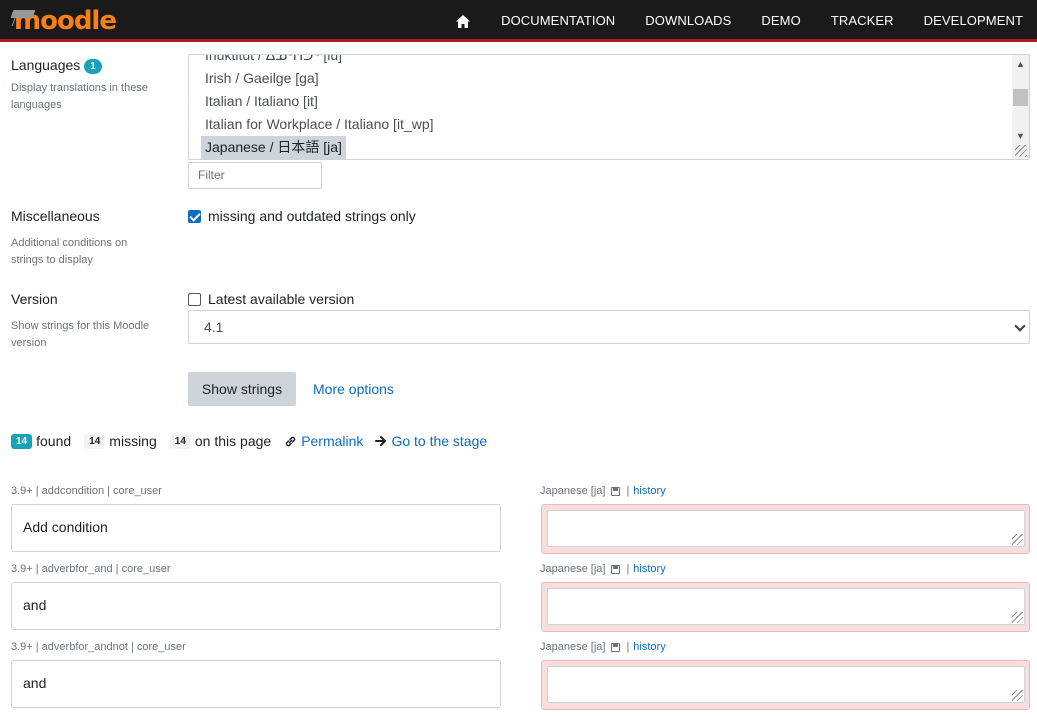 This screenshot has height=717, width=1037. What do you see at coordinates (381, 441) in the screenshot?
I see `arrow-right-icon` at bounding box center [381, 441].